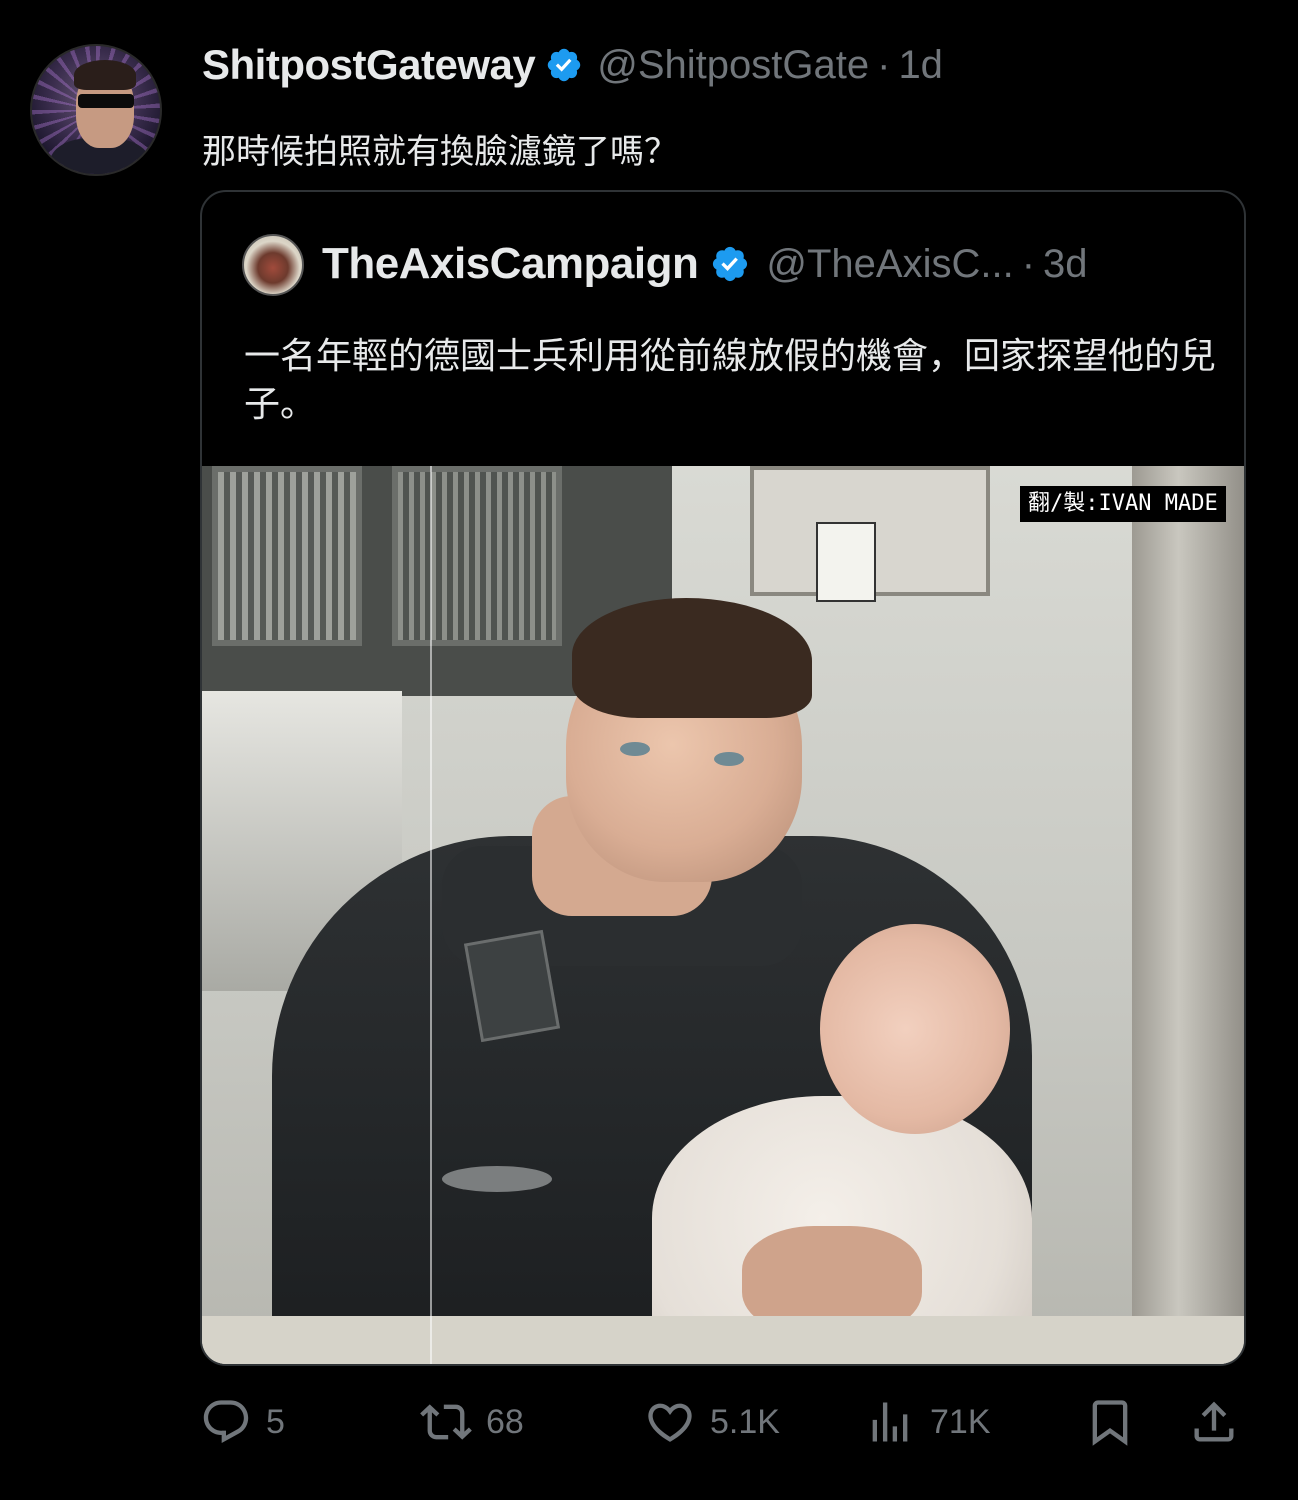  Describe the element at coordinates (915, 1029) in the screenshot. I see `photo-baby-head` at that location.